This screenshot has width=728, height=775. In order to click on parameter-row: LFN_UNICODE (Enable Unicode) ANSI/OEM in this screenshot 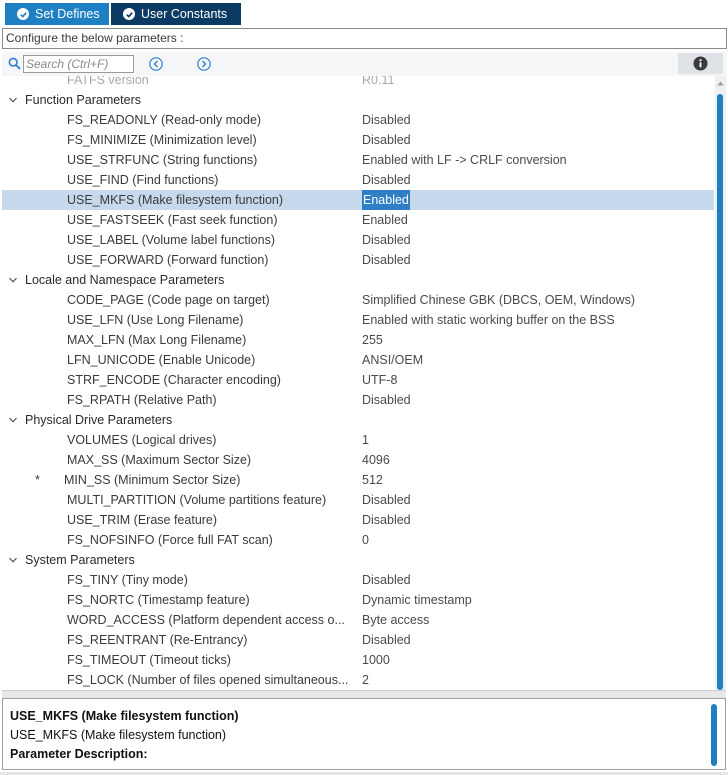, I will do `click(358, 360)`.